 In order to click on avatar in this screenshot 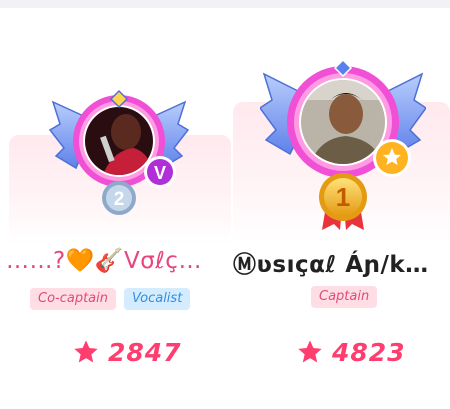, I will do `click(343, 122)`.